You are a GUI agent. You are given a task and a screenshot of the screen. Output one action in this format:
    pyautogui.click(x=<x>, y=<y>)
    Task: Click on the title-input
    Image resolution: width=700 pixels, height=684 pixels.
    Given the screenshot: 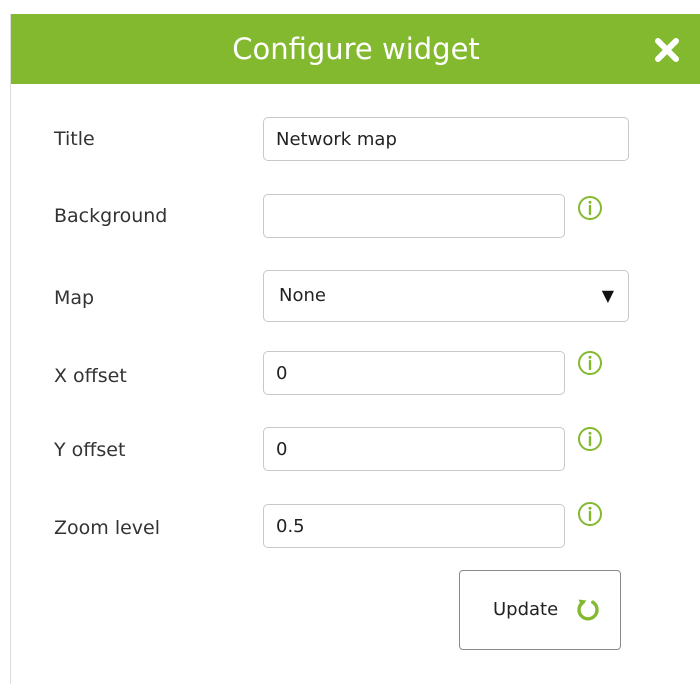 What is the action you would take?
    pyautogui.click(x=446, y=139)
    